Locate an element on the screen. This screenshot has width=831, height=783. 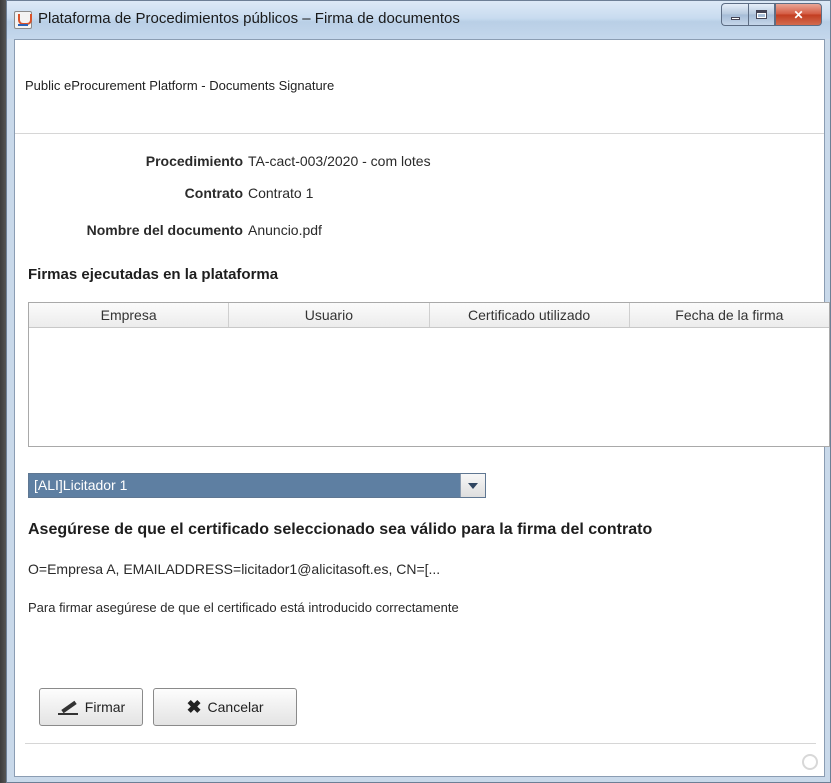
window-controls: ✕ is located at coordinates (771, 14).